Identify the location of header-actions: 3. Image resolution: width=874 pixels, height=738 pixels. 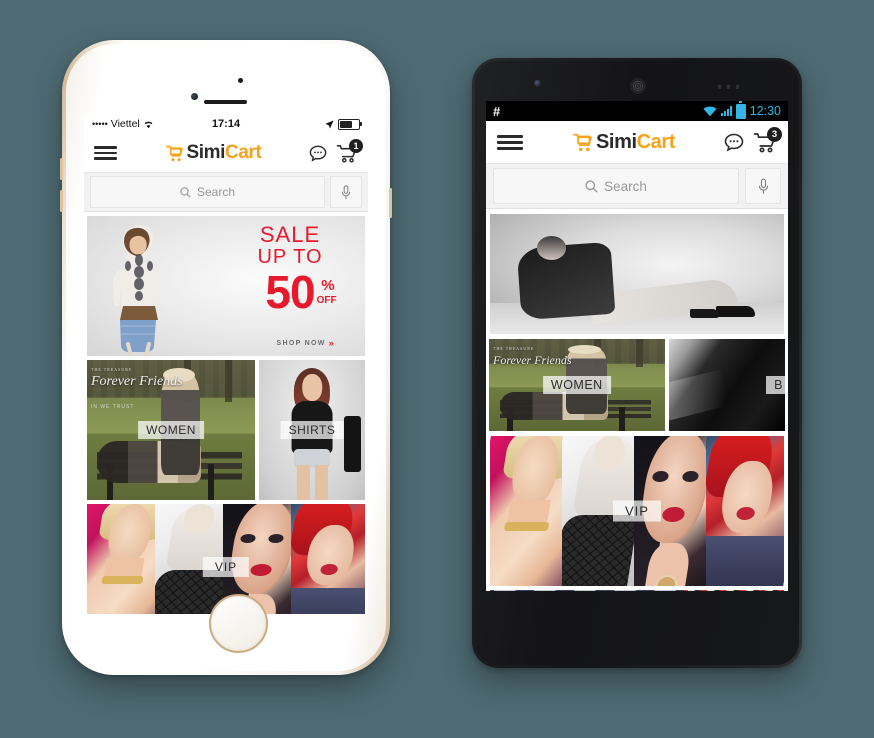
(753, 139).